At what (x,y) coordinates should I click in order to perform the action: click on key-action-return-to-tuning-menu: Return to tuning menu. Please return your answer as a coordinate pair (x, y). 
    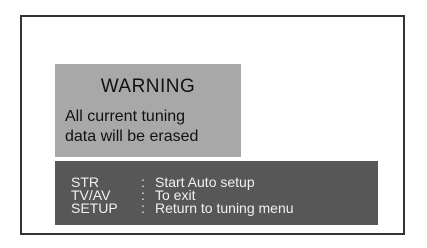
    Looking at the image, I should click on (224, 208).